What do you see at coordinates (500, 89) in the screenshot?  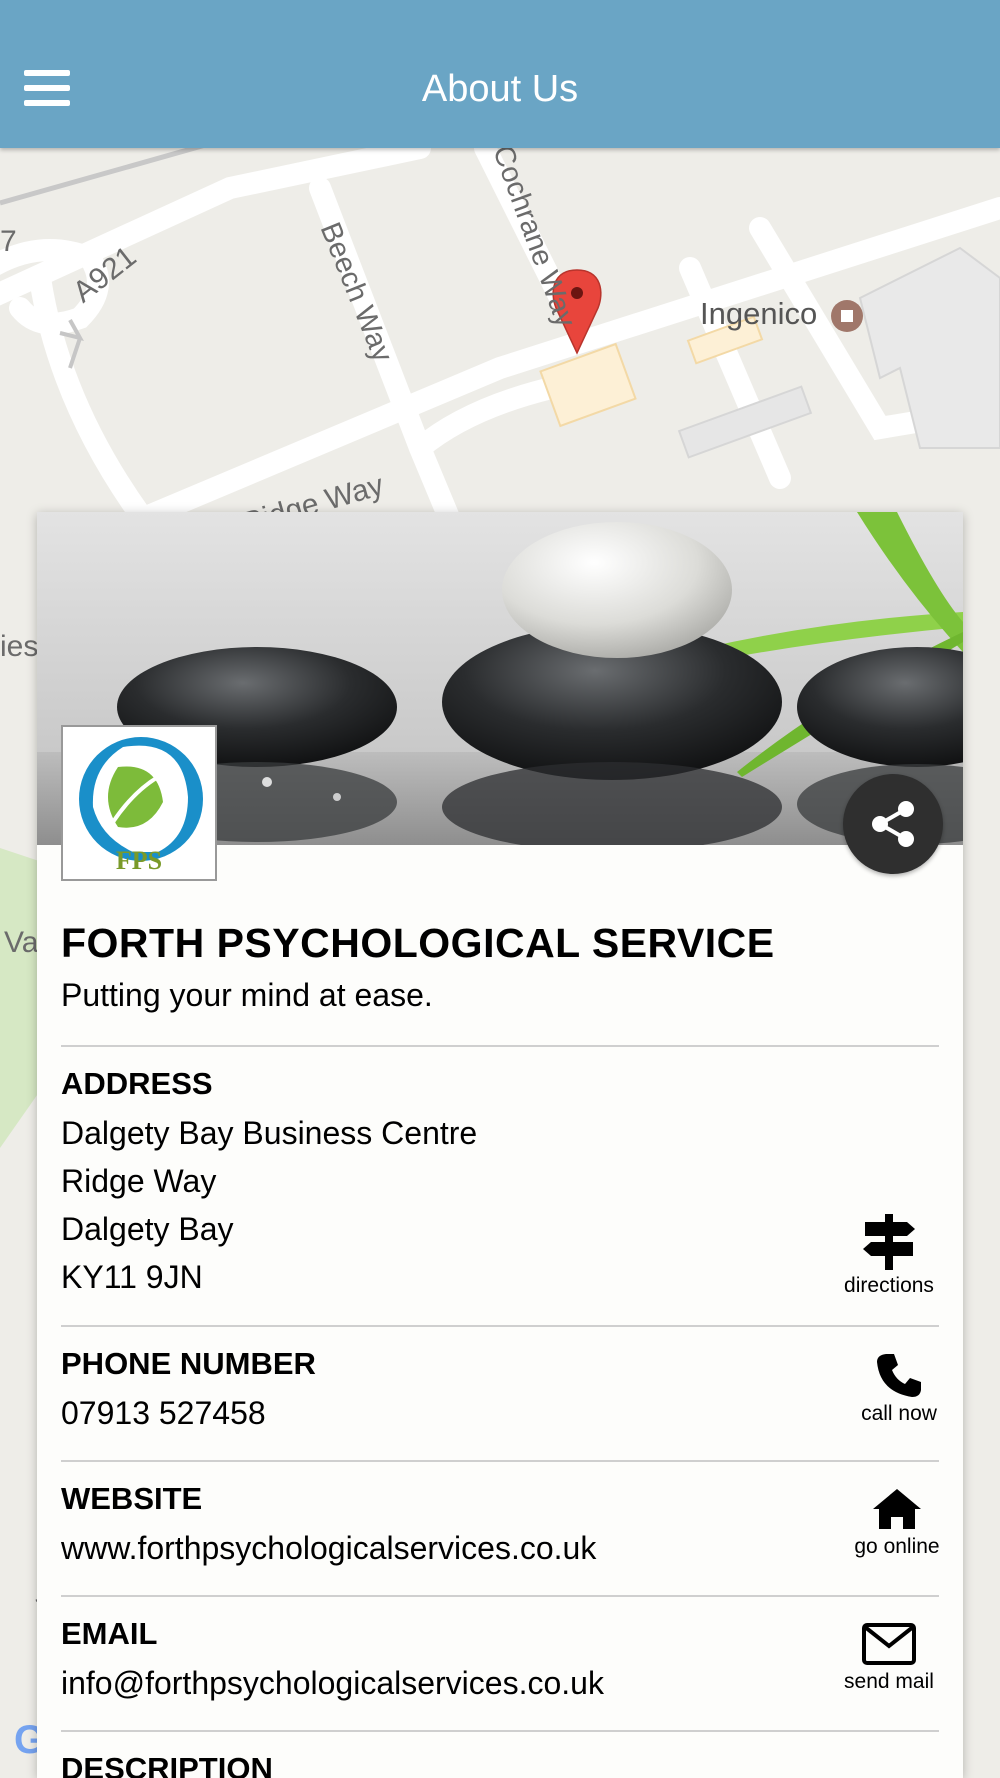 I see `page-title: About Us` at bounding box center [500, 89].